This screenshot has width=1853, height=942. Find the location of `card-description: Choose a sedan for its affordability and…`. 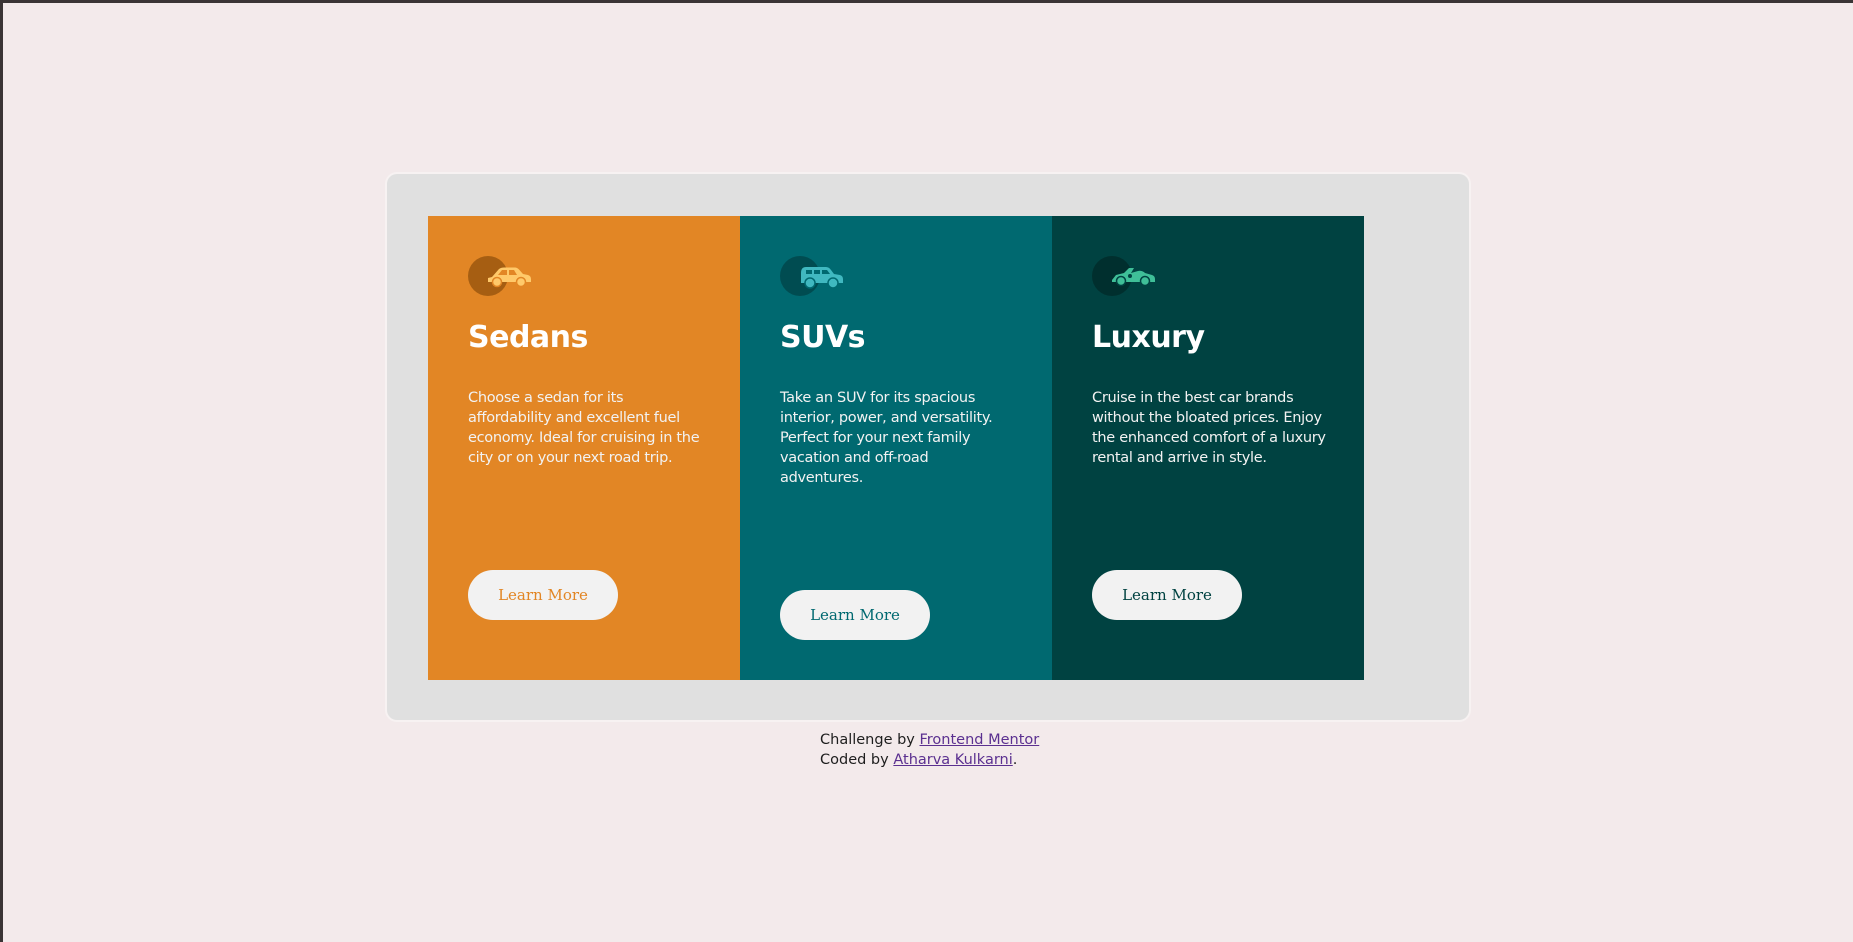

card-description: Choose a sedan for its affordability and… is located at coordinates (584, 428).